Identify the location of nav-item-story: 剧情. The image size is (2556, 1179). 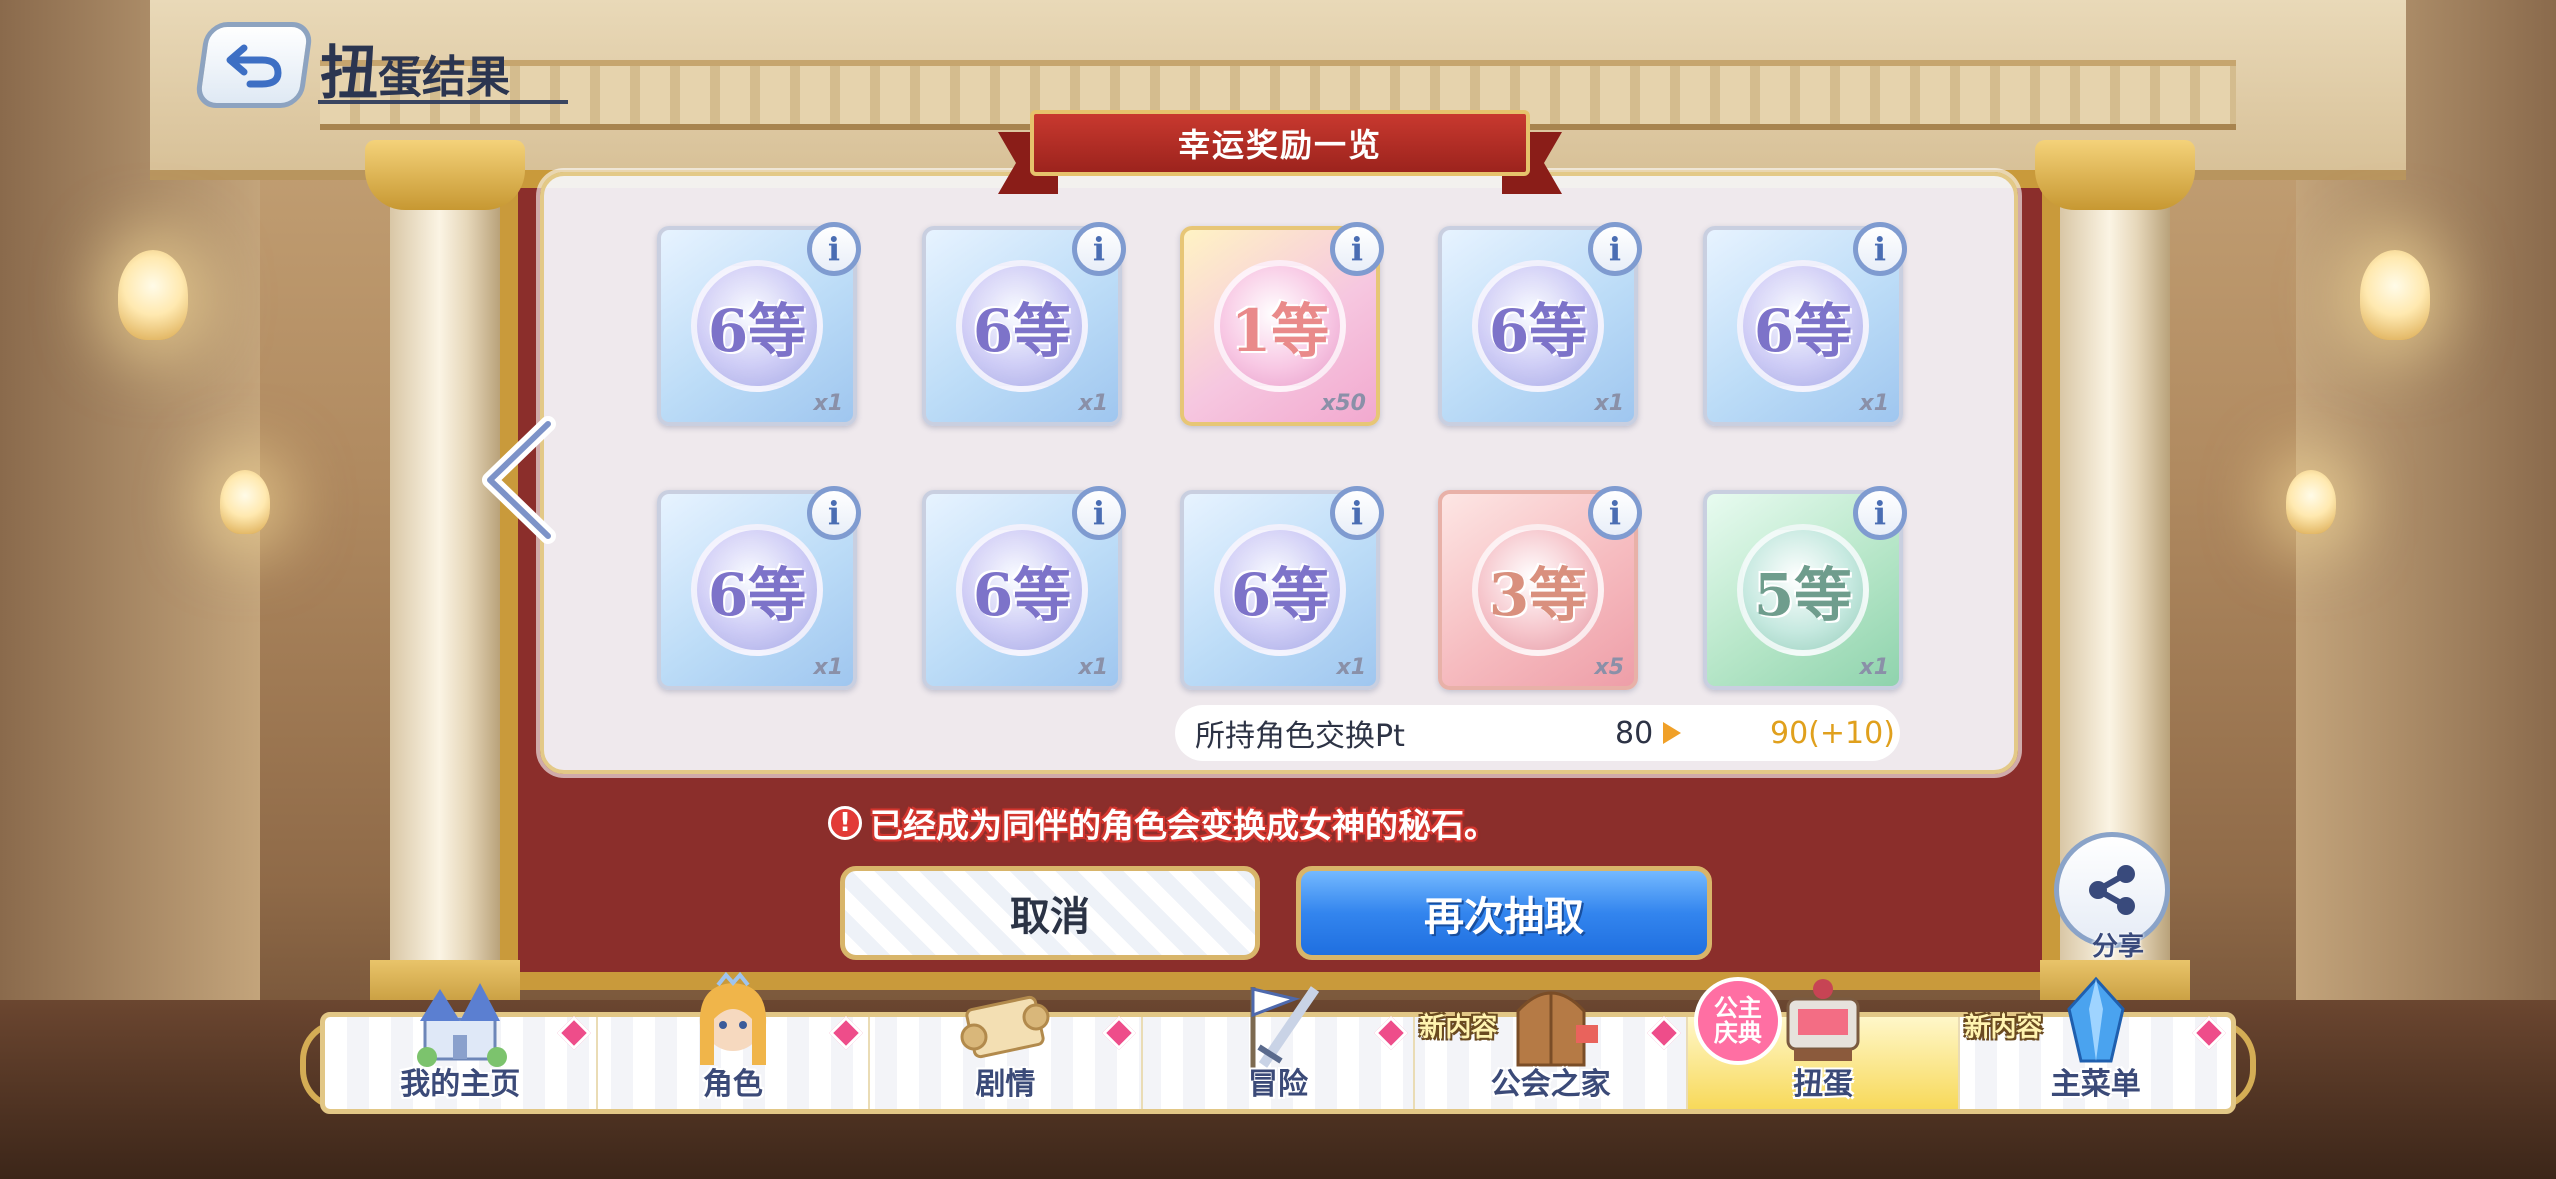
(1006, 1052).